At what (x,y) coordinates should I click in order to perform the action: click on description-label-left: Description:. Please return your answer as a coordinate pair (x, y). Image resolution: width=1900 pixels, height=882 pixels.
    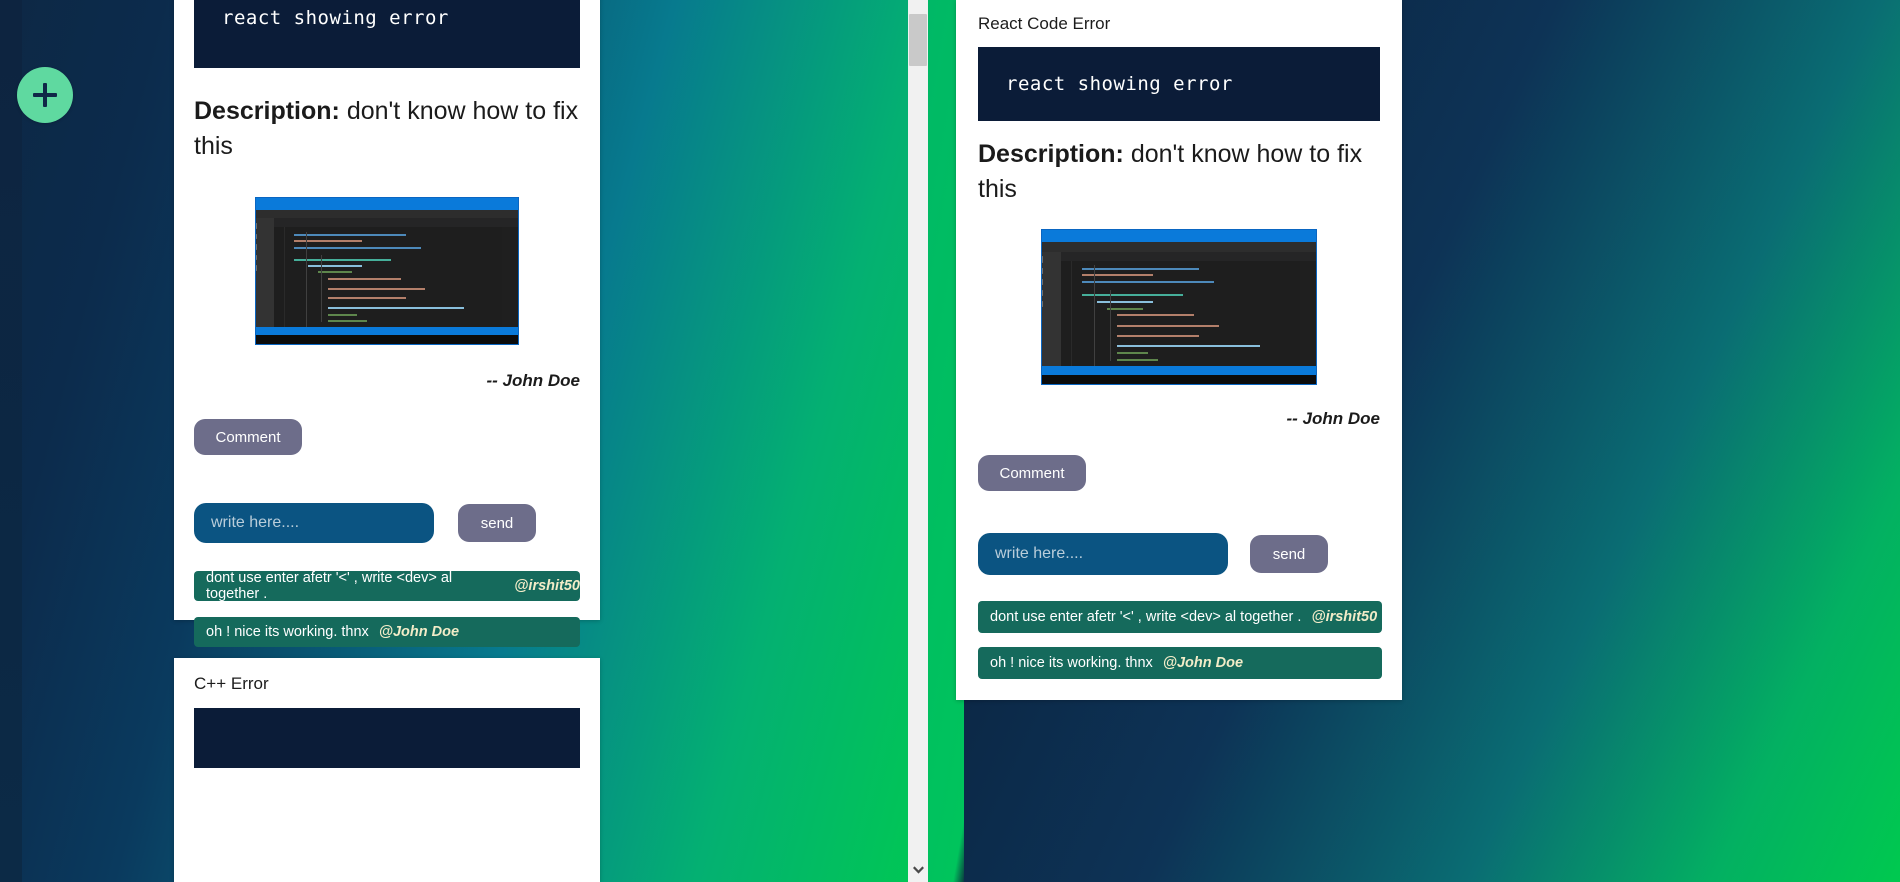
    Looking at the image, I should click on (267, 111).